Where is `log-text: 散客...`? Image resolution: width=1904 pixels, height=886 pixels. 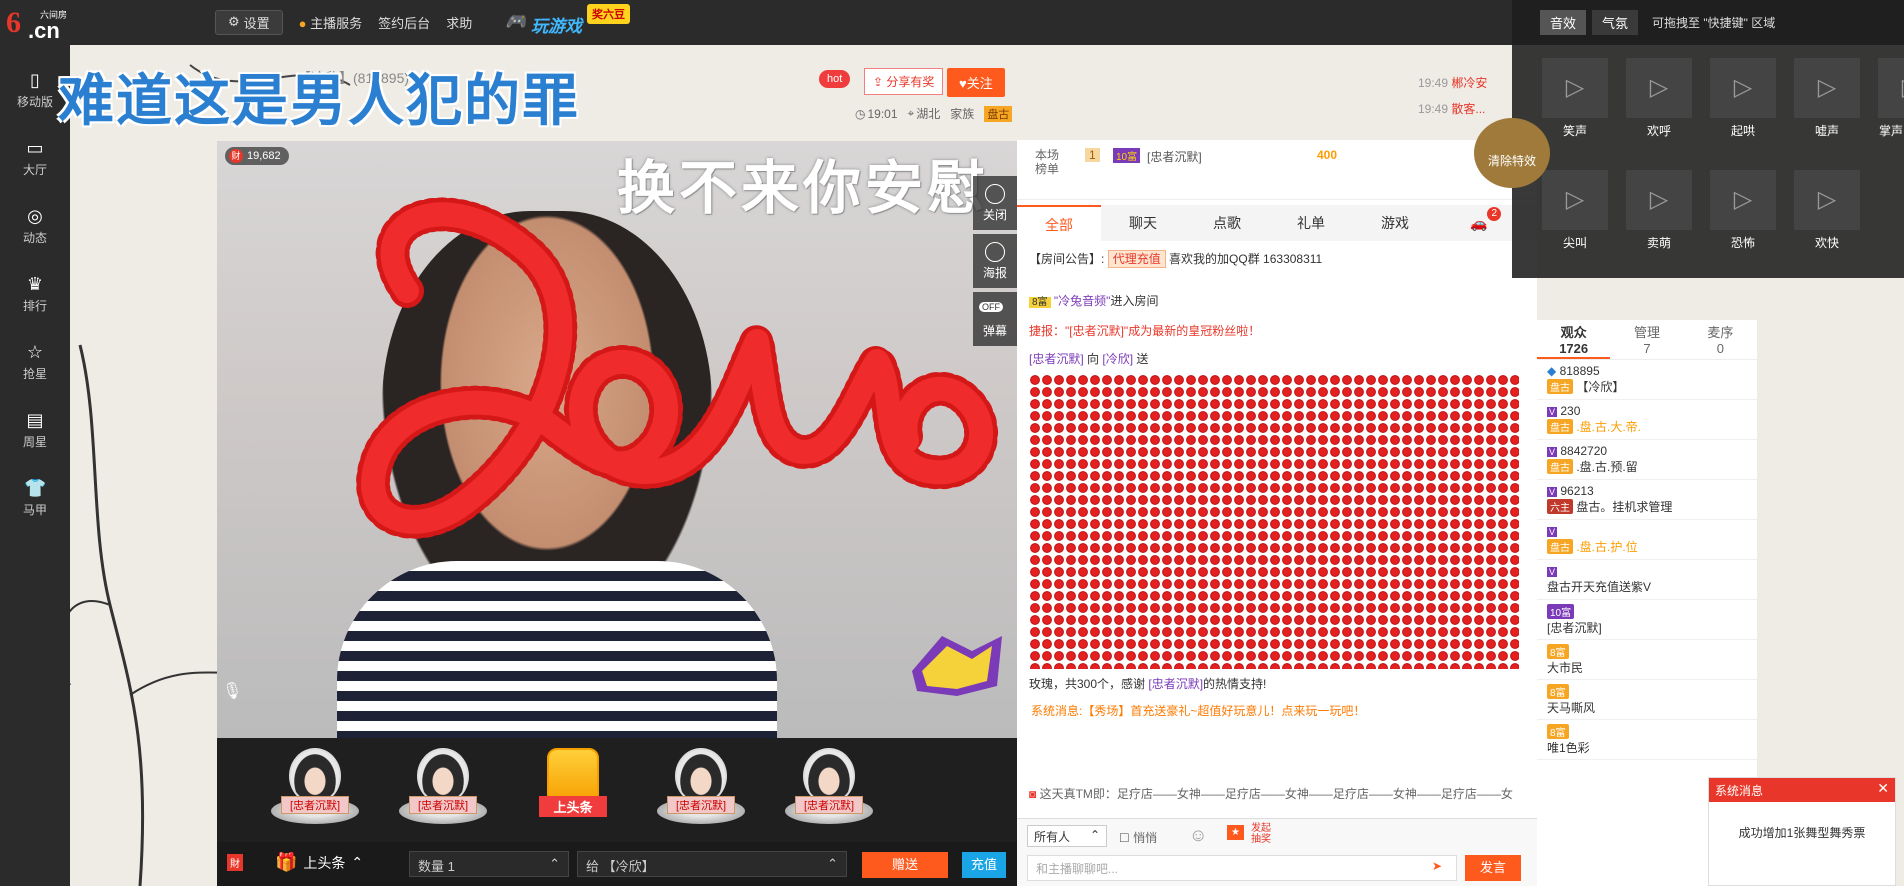
log-text: 散客... is located at coordinates (1468, 109).